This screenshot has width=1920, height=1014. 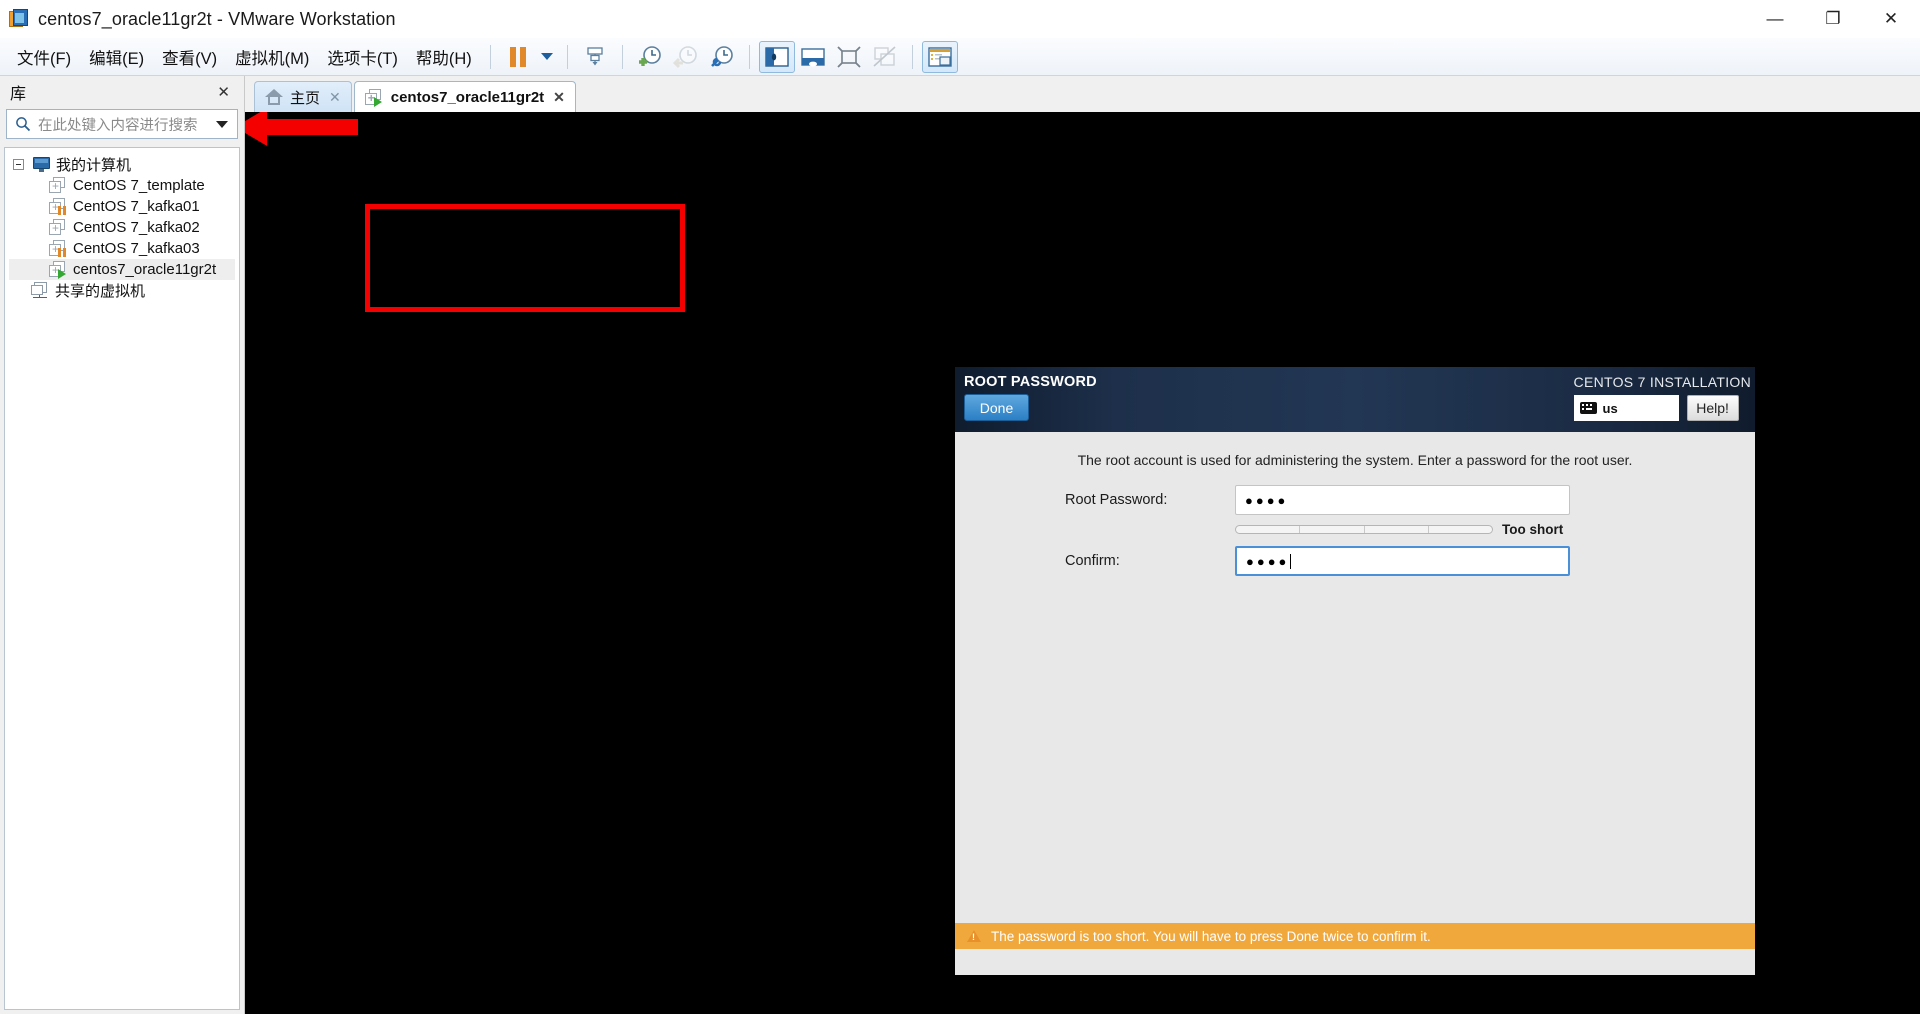 What do you see at coordinates (136, 248) in the screenshot?
I see `tree-item-label: CentOS 7_kafka03` at bounding box center [136, 248].